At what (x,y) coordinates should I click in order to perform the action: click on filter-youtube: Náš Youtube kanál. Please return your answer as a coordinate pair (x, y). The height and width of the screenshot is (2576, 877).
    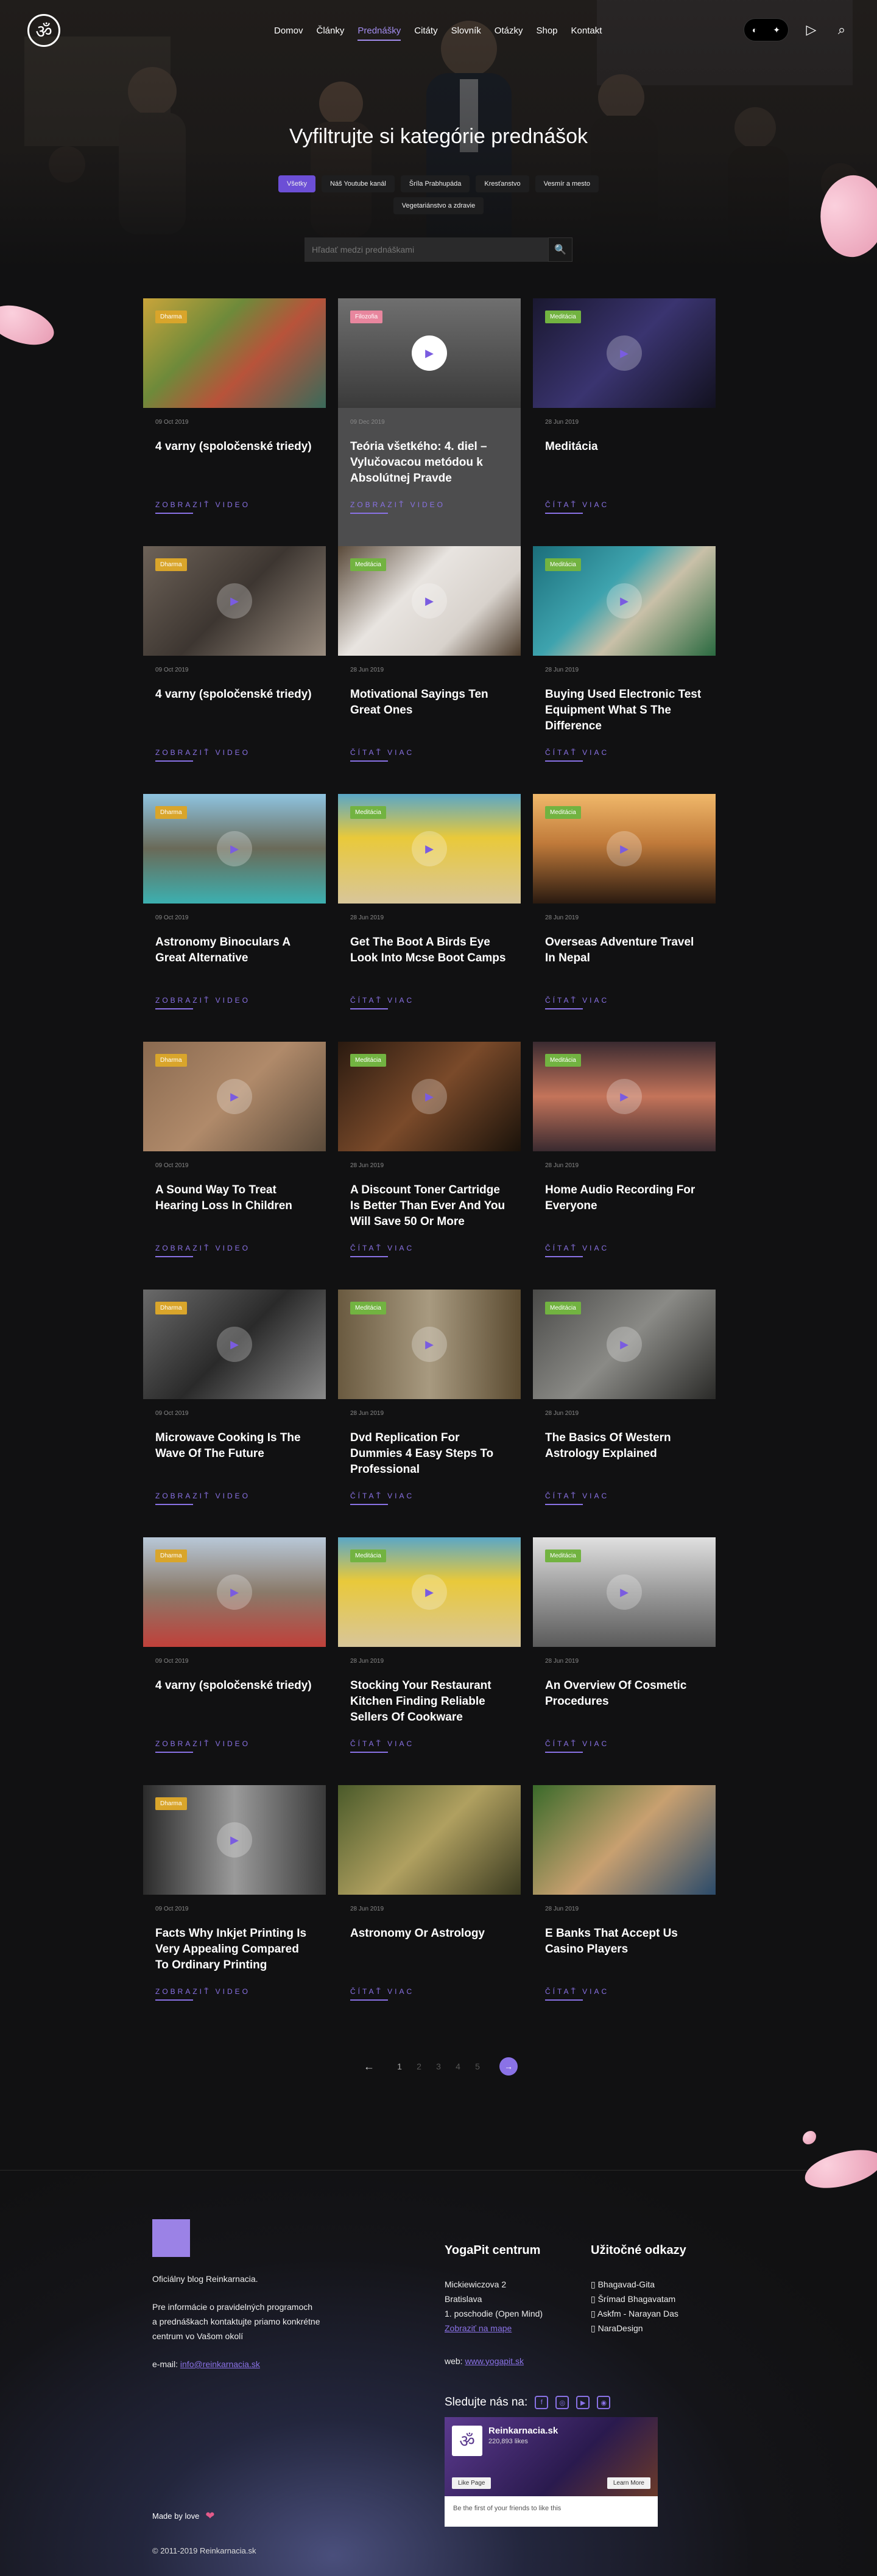
    Looking at the image, I should click on (358, 183).